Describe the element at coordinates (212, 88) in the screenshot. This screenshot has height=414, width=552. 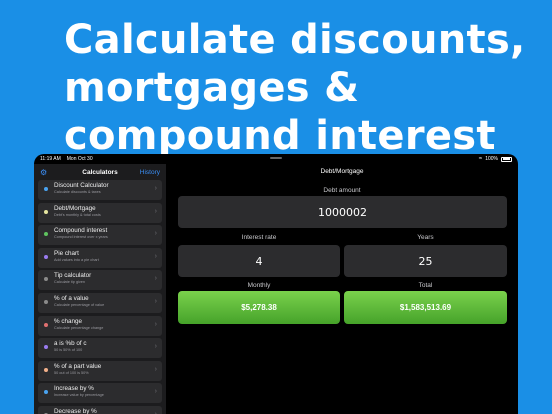
I see `headline-line-2: mortgages &` at that location.